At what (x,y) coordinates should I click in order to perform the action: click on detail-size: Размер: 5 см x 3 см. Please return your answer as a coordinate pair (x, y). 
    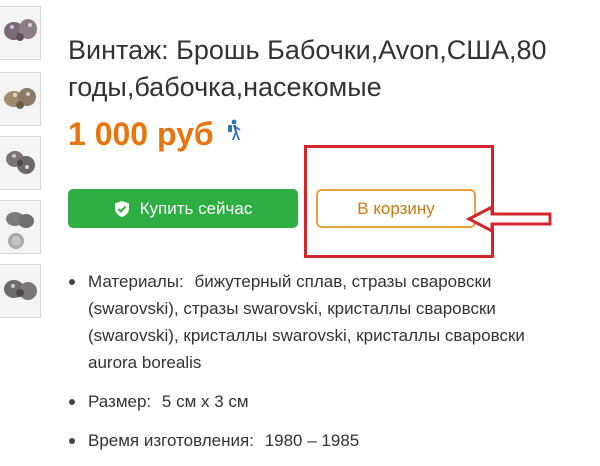
    Looking at the image, I should click on (333, 401).